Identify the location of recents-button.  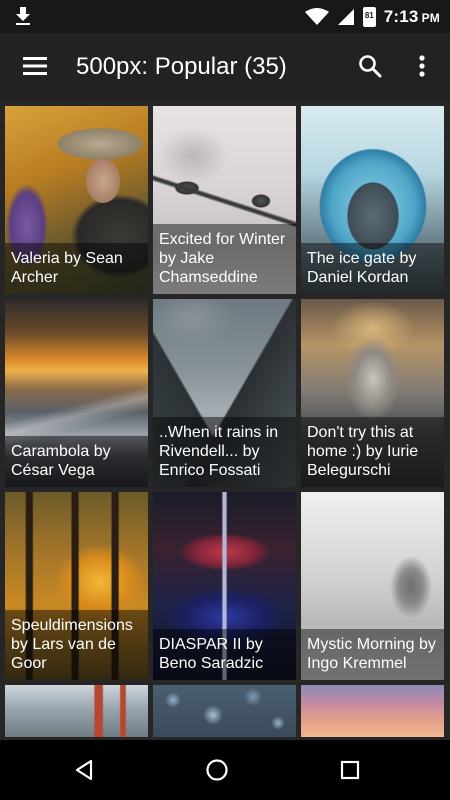
(350, 770).